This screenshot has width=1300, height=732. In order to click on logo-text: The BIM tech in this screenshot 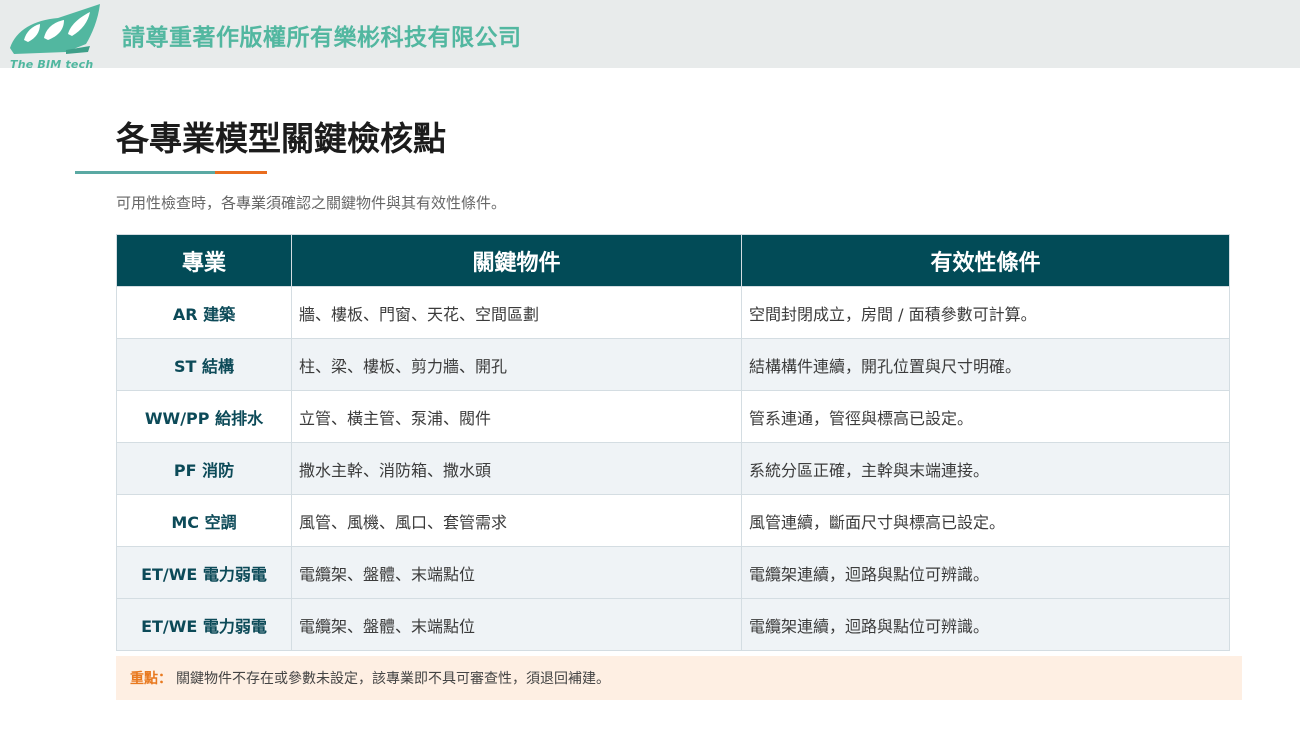, I will do `click(52, 64)`.